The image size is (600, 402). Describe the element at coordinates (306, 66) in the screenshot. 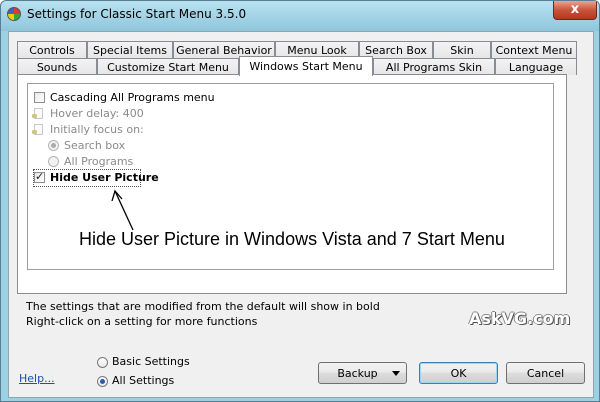

I see `tab-windows-start-menu: Windows Start Menu` at that location.